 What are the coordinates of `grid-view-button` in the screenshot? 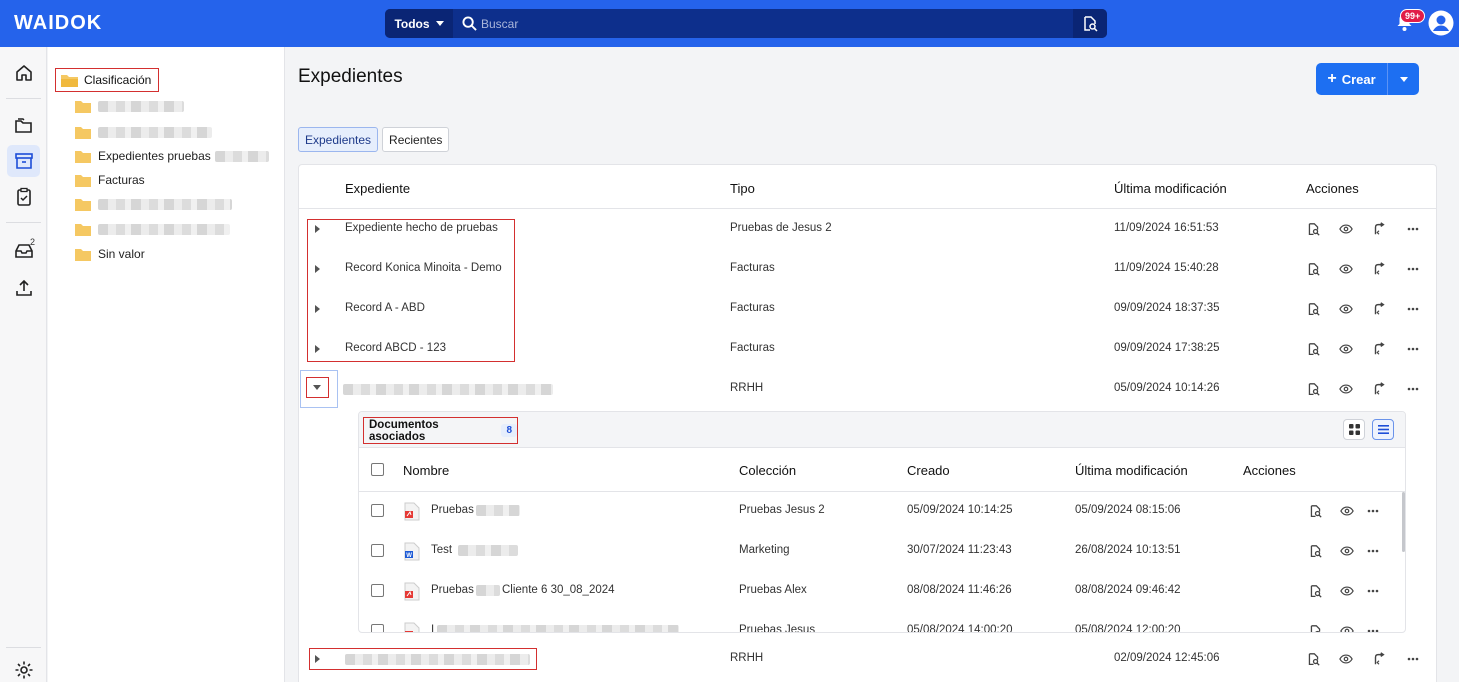 It's located at (1354, 429).